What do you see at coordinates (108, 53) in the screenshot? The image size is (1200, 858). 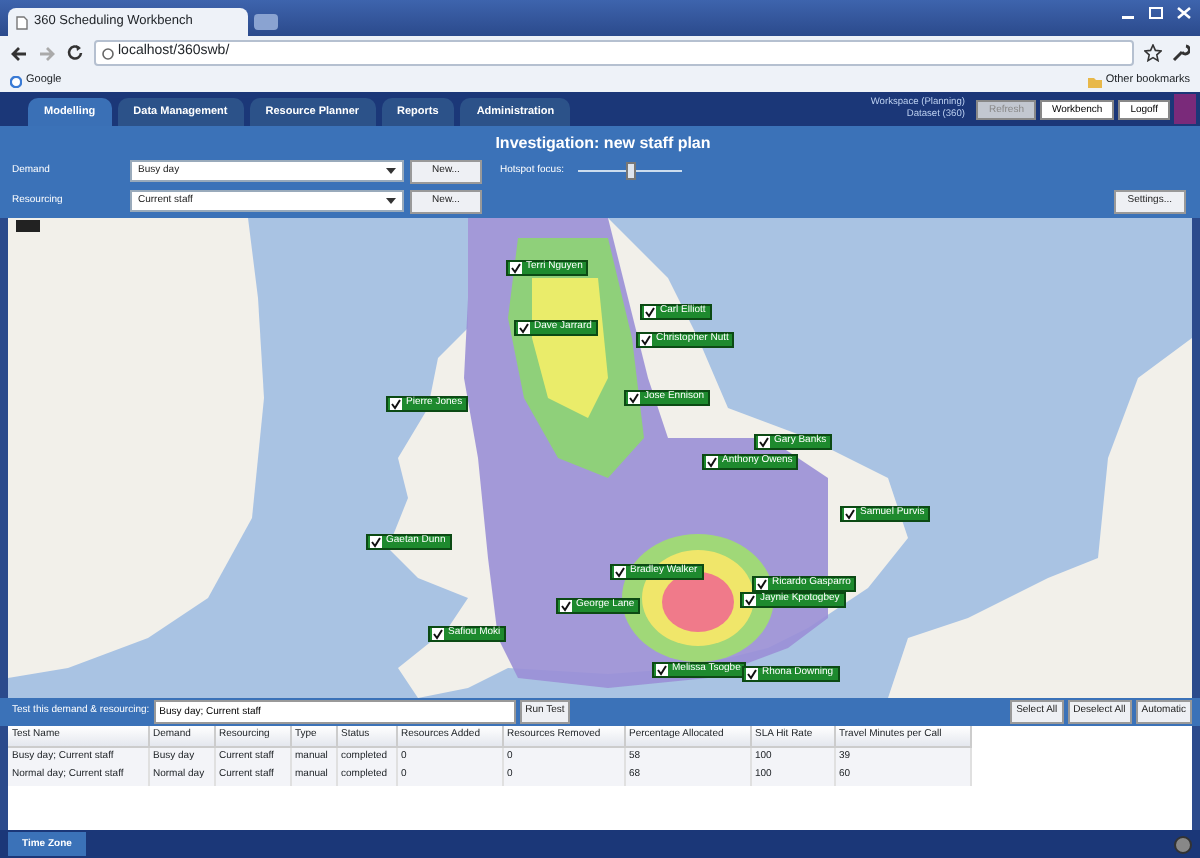 I see `globe-icon` at bounding box center [108, 53].